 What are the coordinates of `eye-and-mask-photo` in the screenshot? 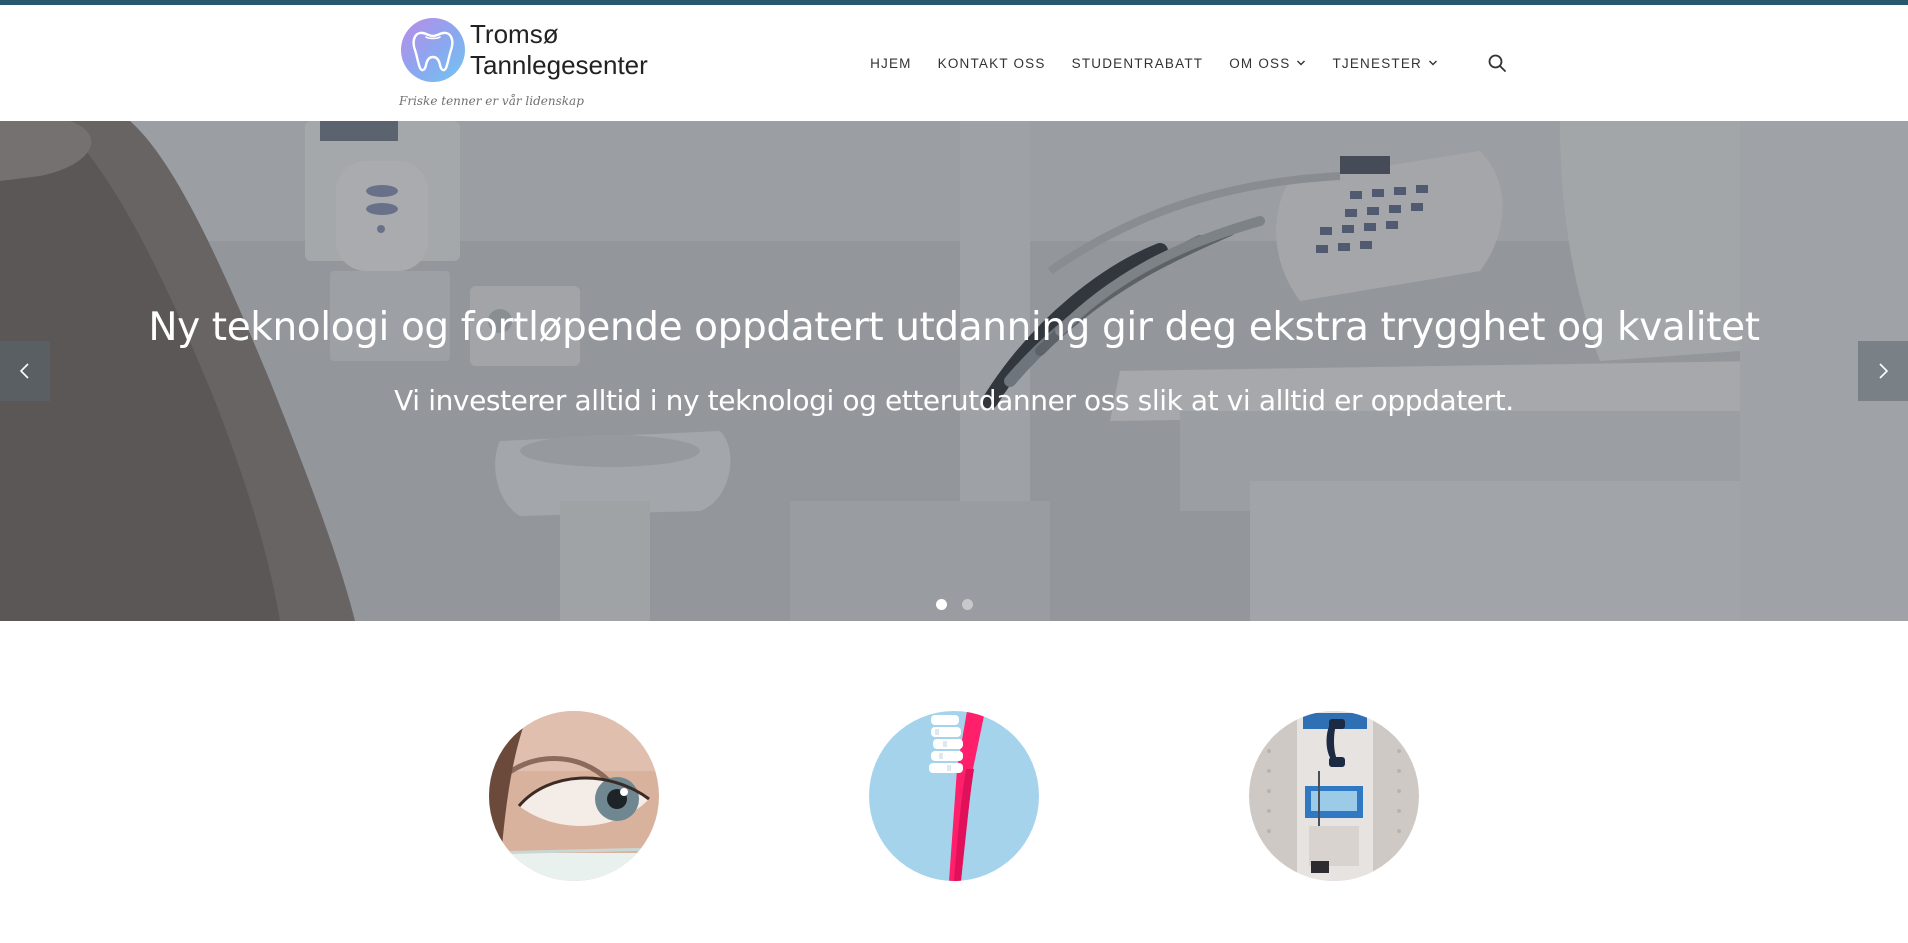 It's located at (574, 796).